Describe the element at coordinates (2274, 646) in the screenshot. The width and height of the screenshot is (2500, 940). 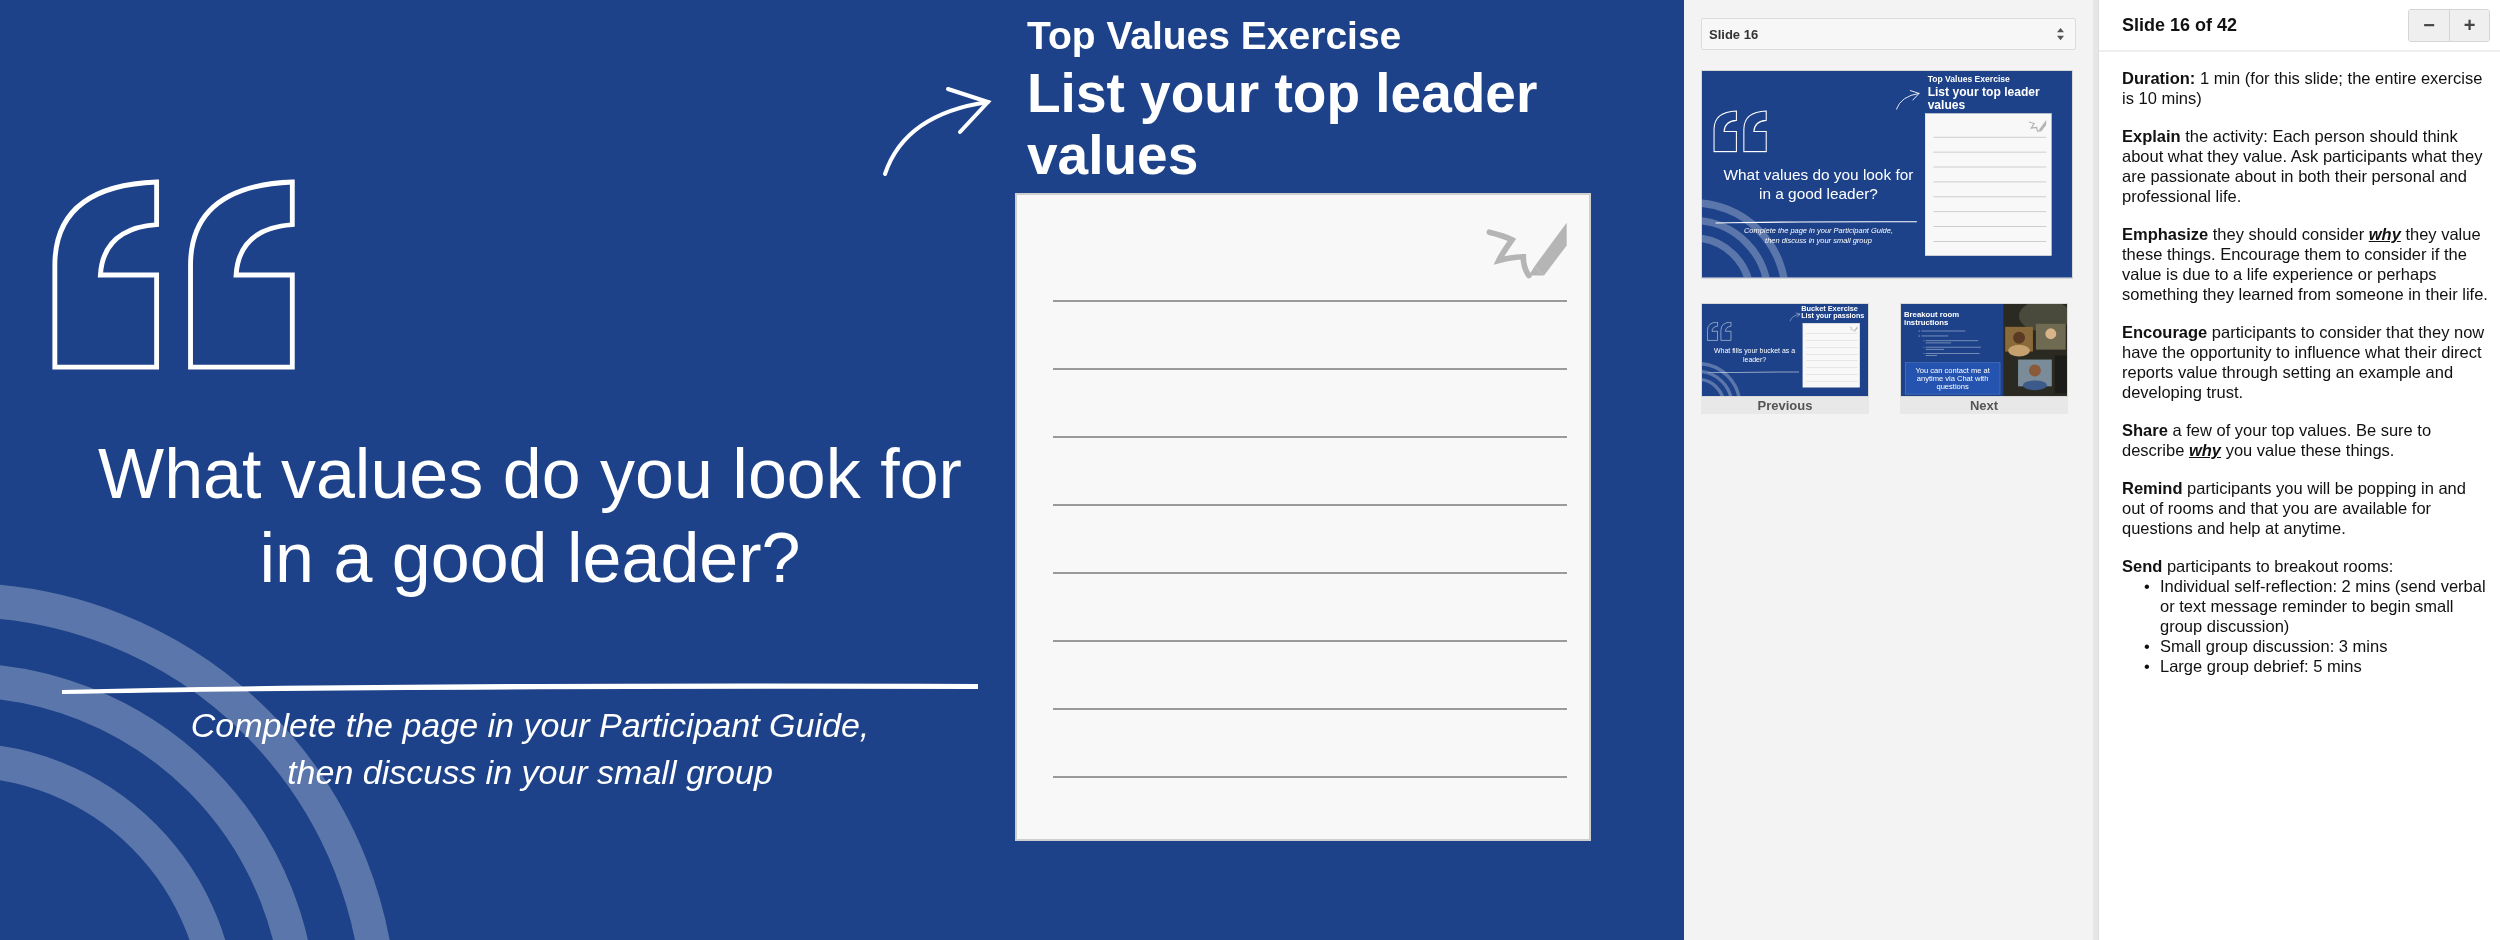
I see `note-bullet: Small group discussion: 3 mins` at that location.